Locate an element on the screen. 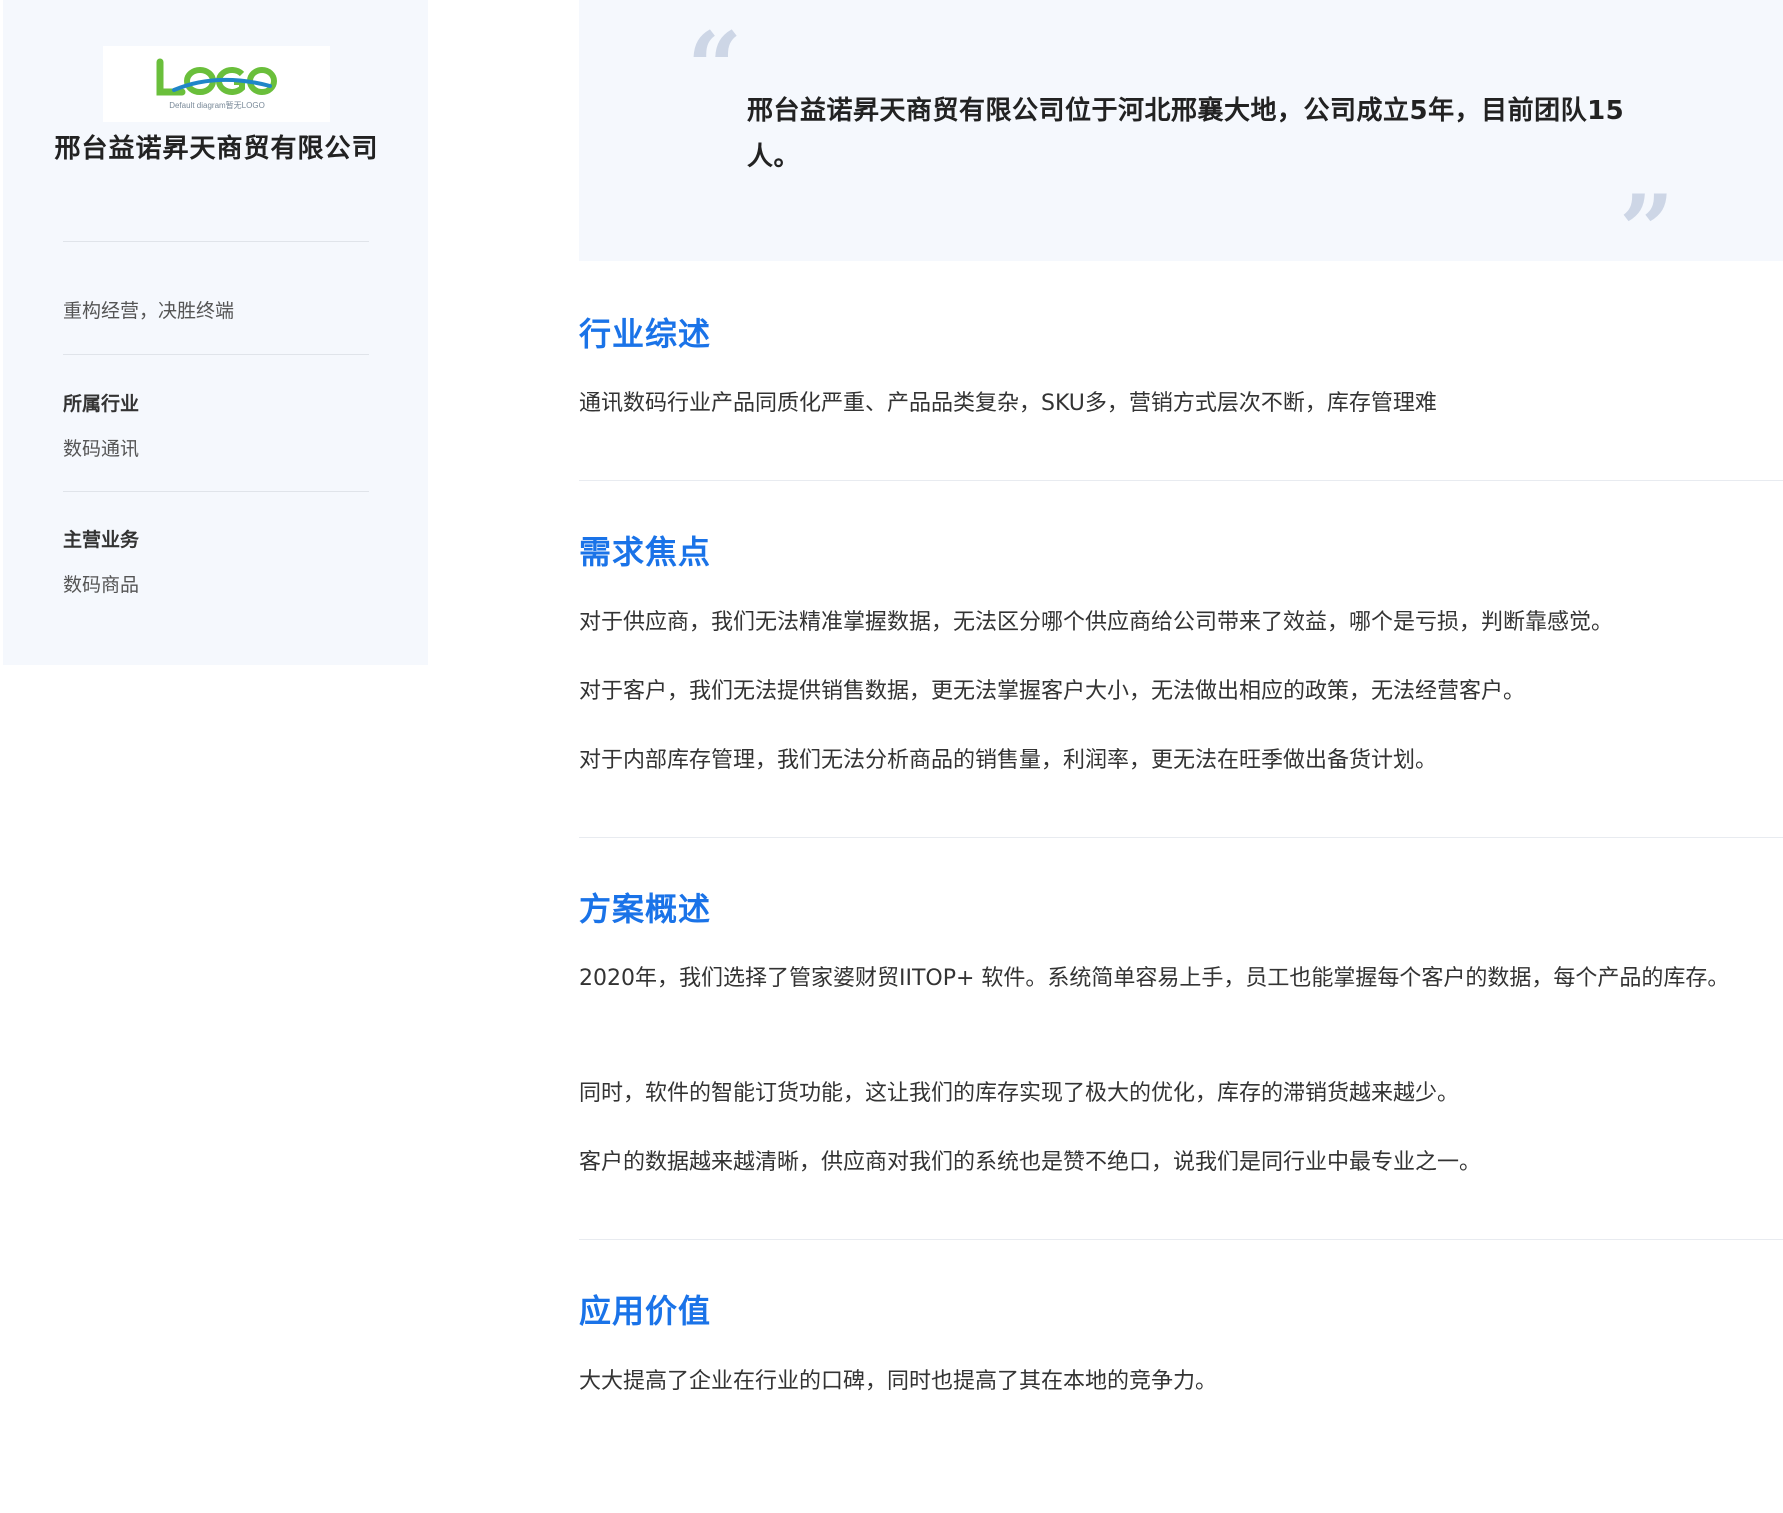 This screenshot has width=1783, height=1513. company-slogan: 重构经营，决胜终端 is located at coordinates (149, 311).